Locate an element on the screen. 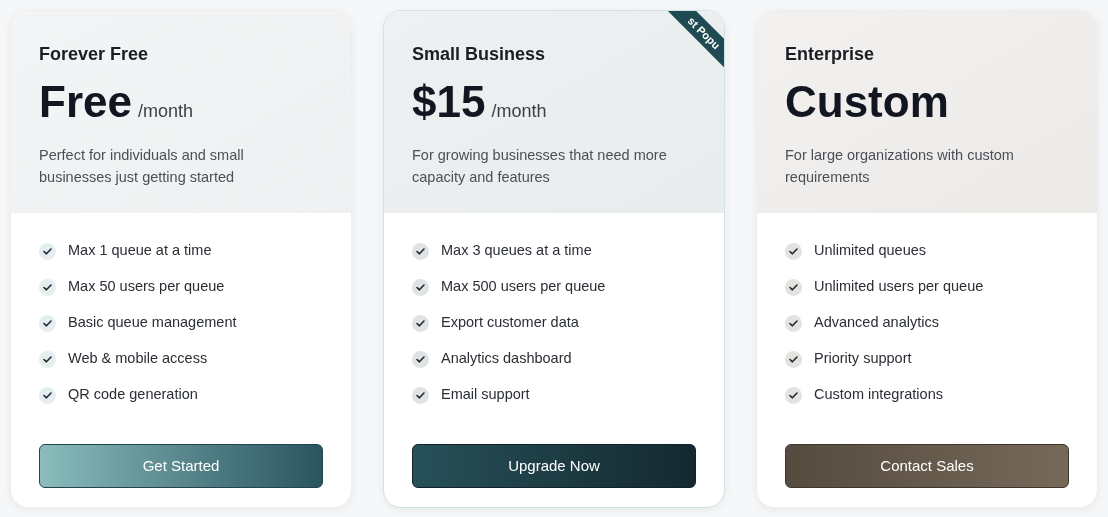 This screenshot has width=1108, height=517. plan-price: Free is located at coordinates (85, 102).